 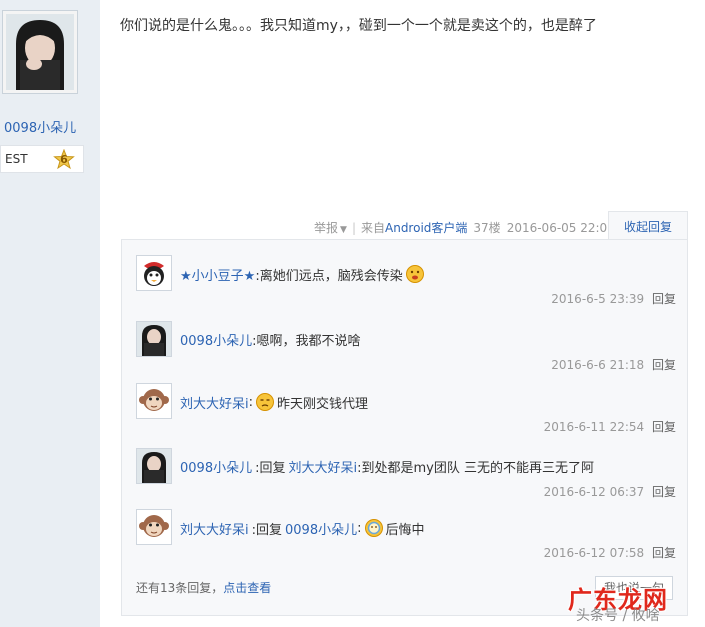 What do you see at coordinates (594, 492) in the screenshot?
I see `reply-timestamp: 2016-6-12 06:37` at bounding box center [594, 492].